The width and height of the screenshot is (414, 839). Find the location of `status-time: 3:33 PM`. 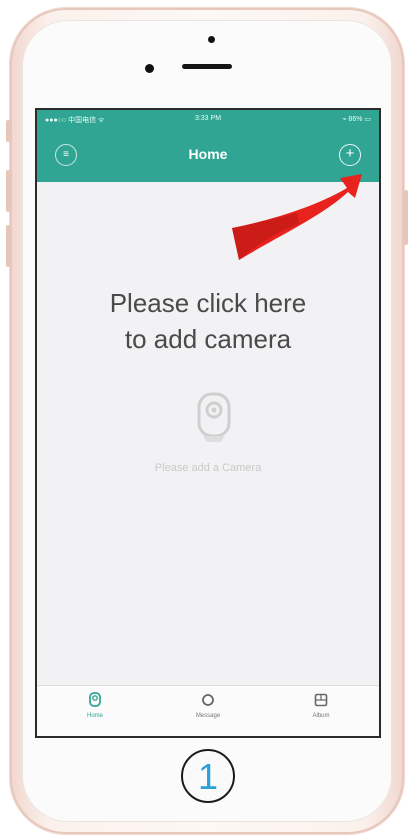

status-time: 3:33 PM is located at coordinates (208, 118).